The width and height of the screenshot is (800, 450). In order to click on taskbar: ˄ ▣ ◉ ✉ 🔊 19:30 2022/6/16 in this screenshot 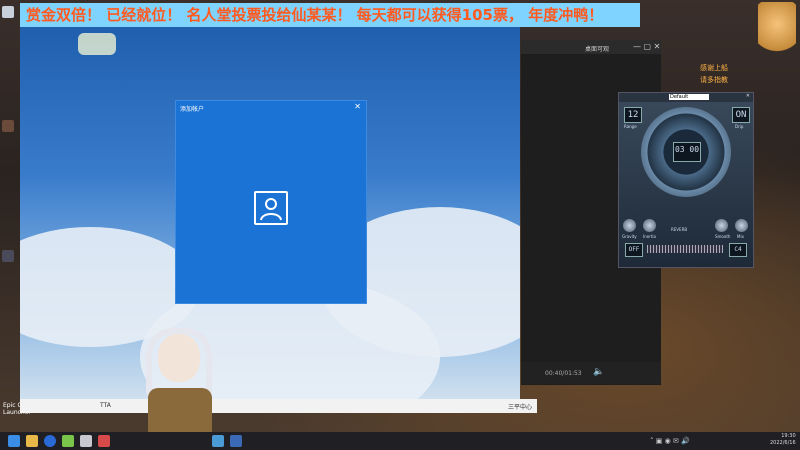, I will do `click(400, 441)`.